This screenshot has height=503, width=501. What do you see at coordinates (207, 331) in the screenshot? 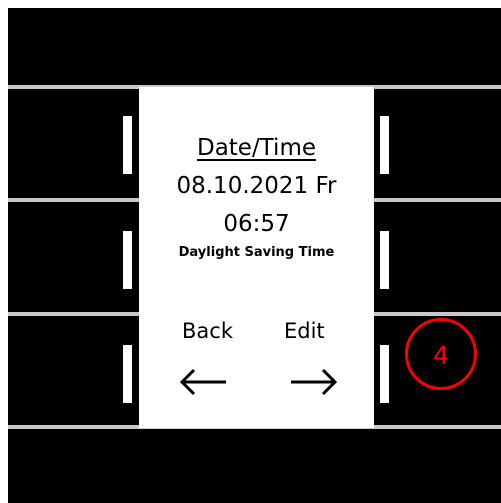
I see `back-softkey-label: Back` at bounding box center [207, 331].